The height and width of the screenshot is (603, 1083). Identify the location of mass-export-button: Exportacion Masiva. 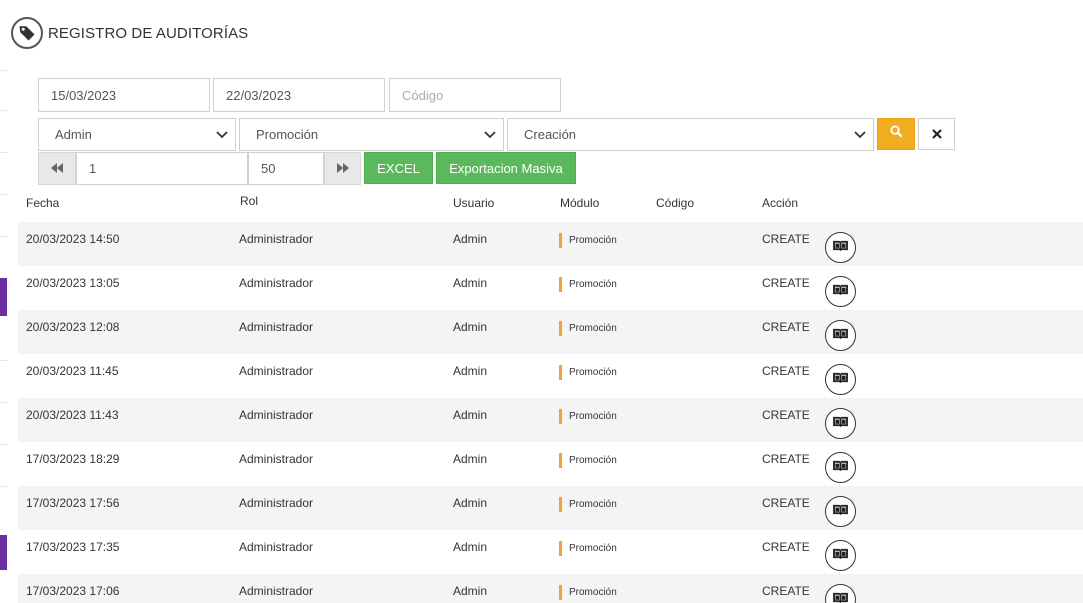
(506, 168).